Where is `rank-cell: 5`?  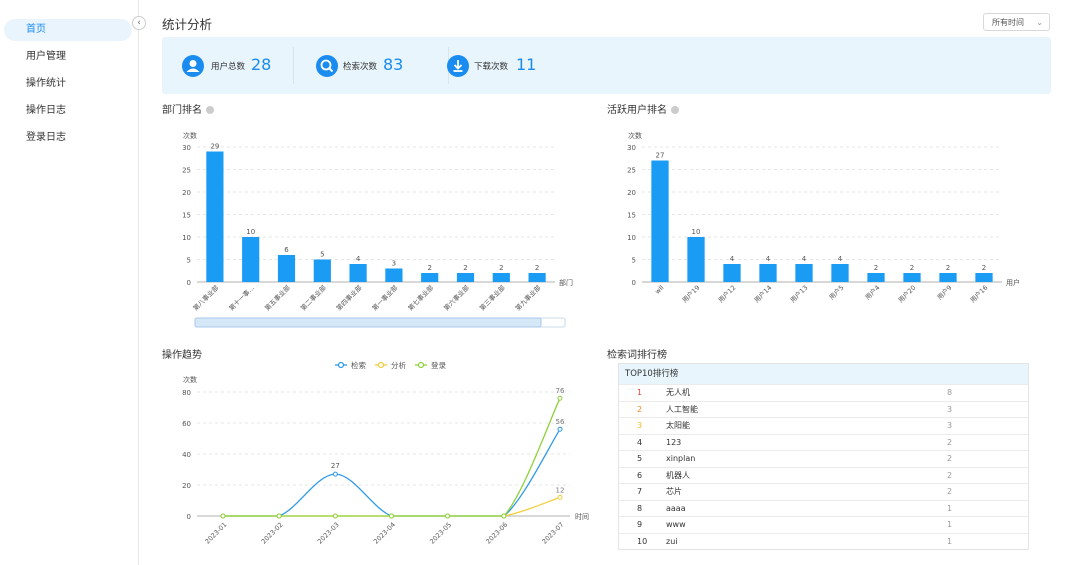 rank-cell: 5 is located at coordinates (640, 458).